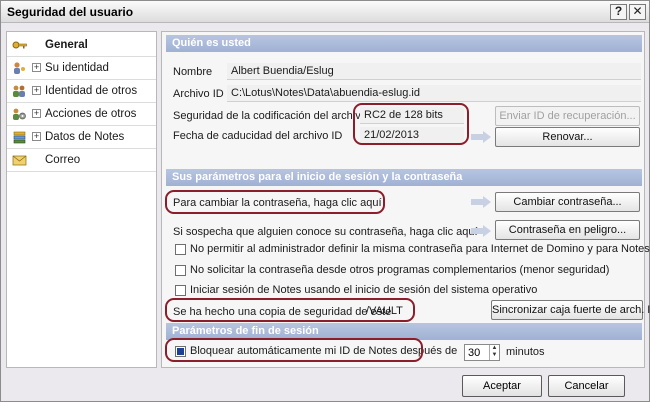 The image size is (650, 402). I want to click on sidebar-item-datos-notes: + Datos de Notes, so click(81, 137).